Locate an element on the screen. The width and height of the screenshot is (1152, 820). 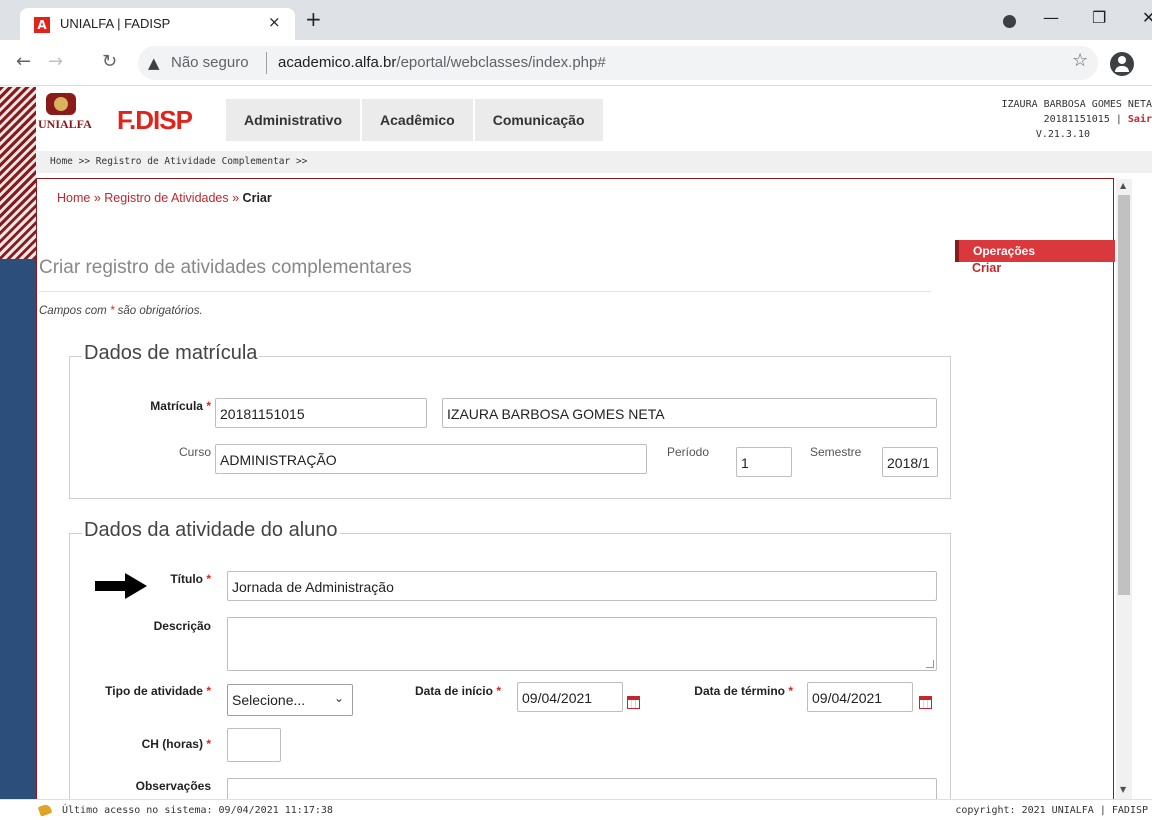
semestre-label: Semestre is located at coordinates (836, 452).